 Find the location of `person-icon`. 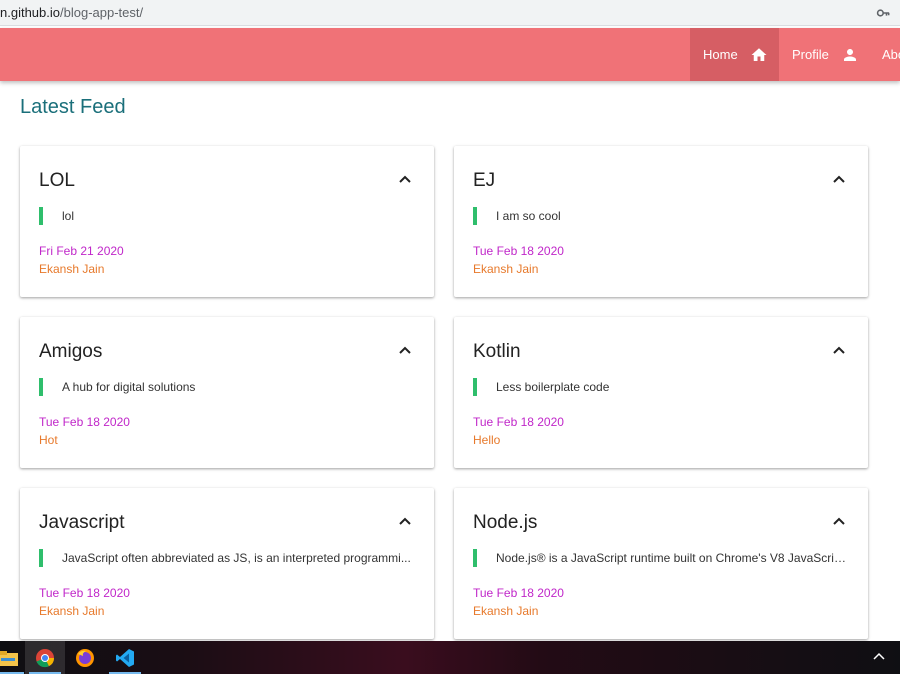

person-icon is located at coordinates (849, 54).